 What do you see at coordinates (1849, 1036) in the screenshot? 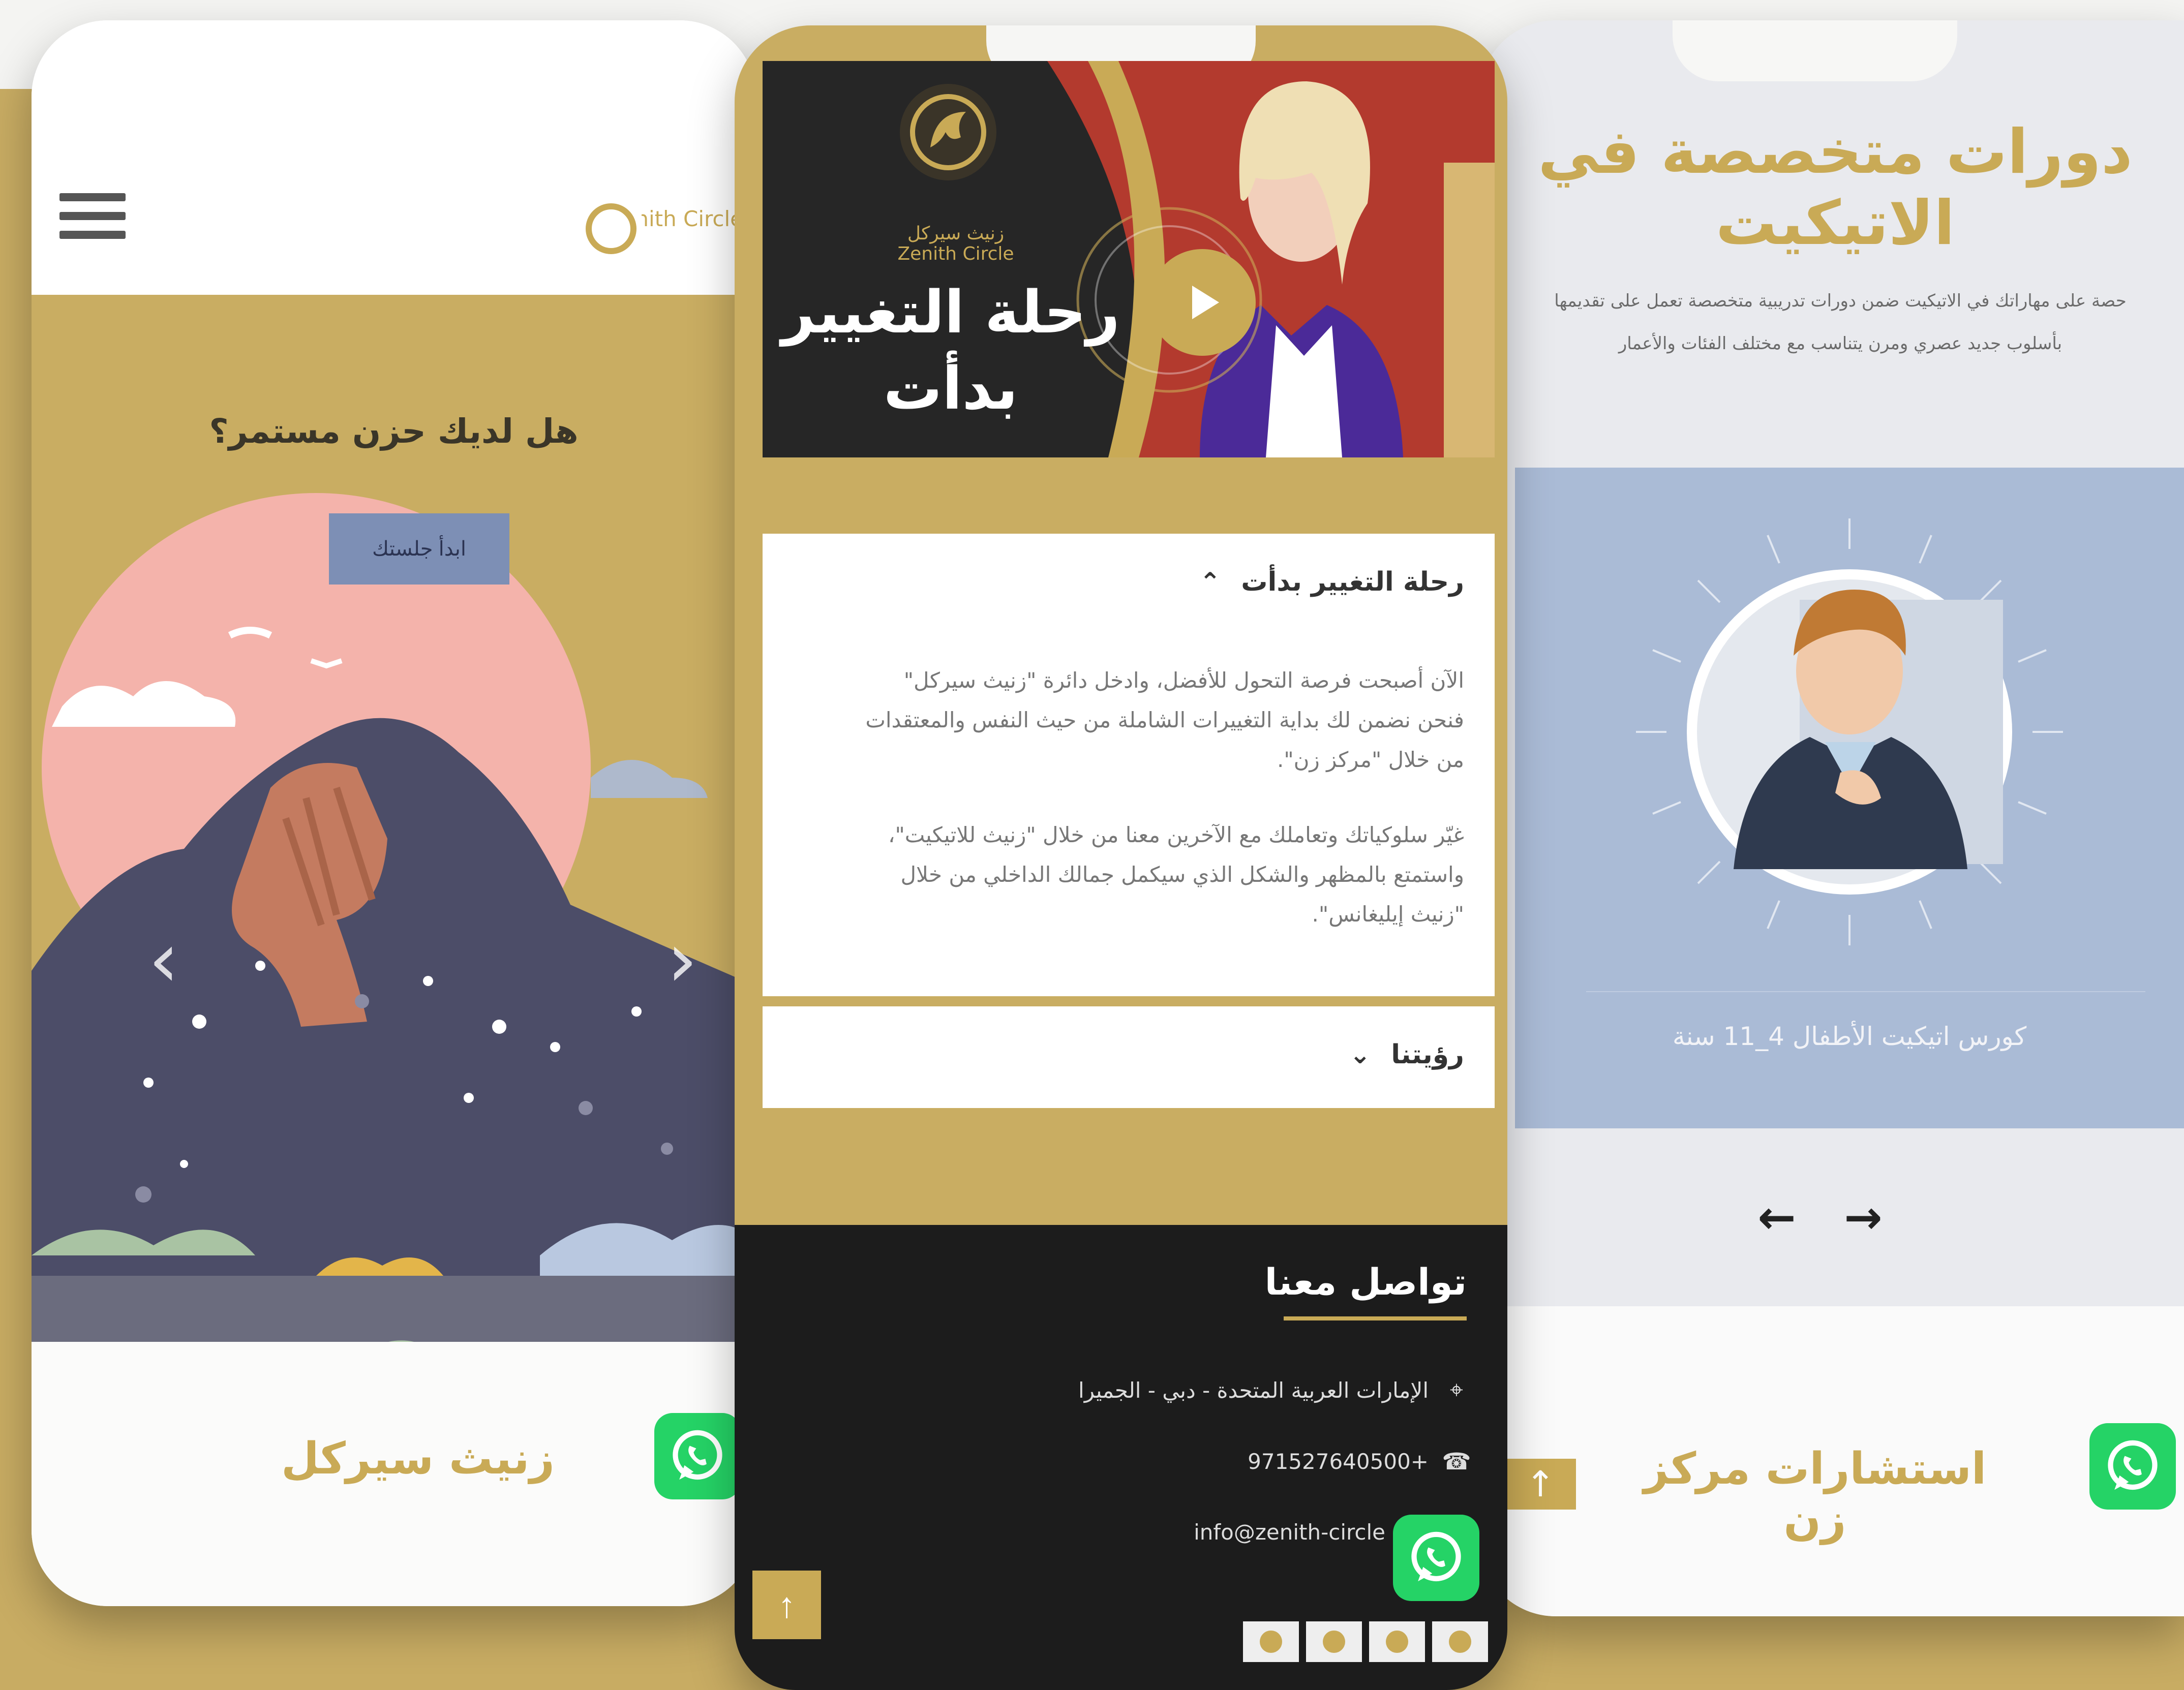
I see `course-name: كورس اتيكيت الأطفال 4_11 سنة` at bounding box center [1849, 1036].